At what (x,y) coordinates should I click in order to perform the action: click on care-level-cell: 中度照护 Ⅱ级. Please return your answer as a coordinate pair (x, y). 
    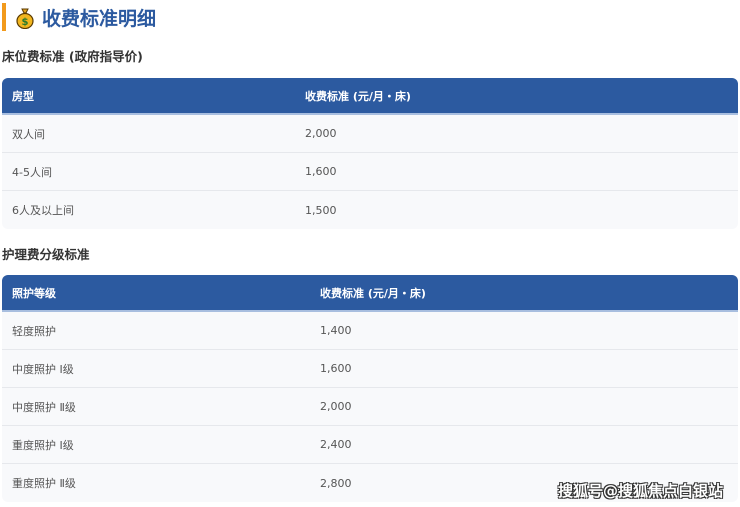
    Looking at the image, I should click on (44, 407).